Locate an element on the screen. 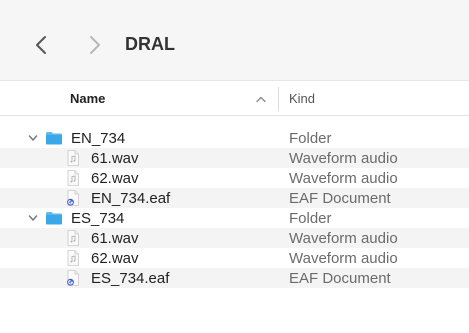  chevron-right-icon is located at coordinates (95, 45).